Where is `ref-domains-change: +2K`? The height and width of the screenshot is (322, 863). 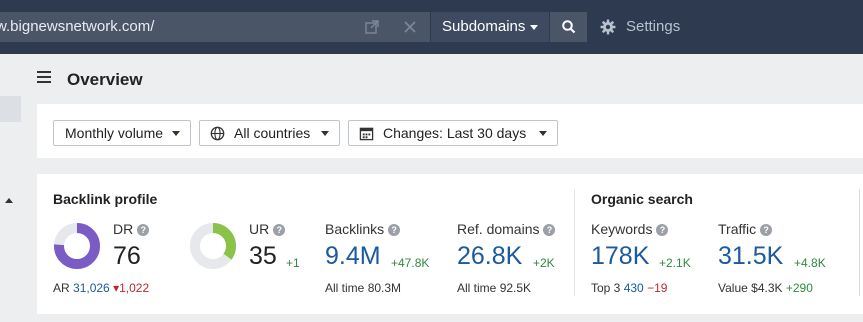
ref-domains-change: +2K is located at coordinates (544, 263).